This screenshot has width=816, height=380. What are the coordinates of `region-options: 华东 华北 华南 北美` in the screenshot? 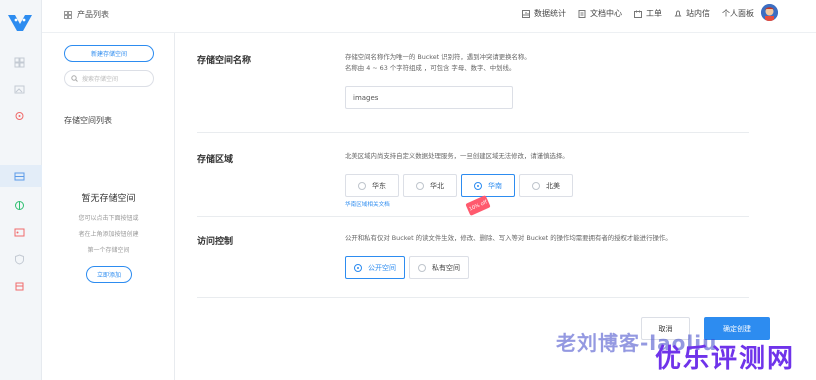 It's located at (459, 185).